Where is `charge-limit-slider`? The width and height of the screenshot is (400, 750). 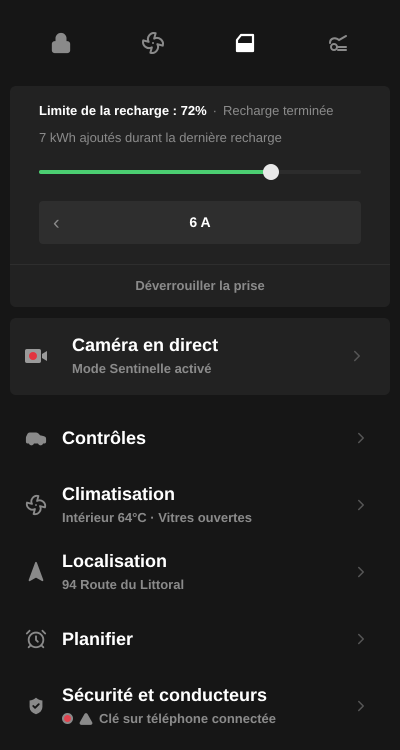 charge-limit-slider is located at coordinates (200, 172).